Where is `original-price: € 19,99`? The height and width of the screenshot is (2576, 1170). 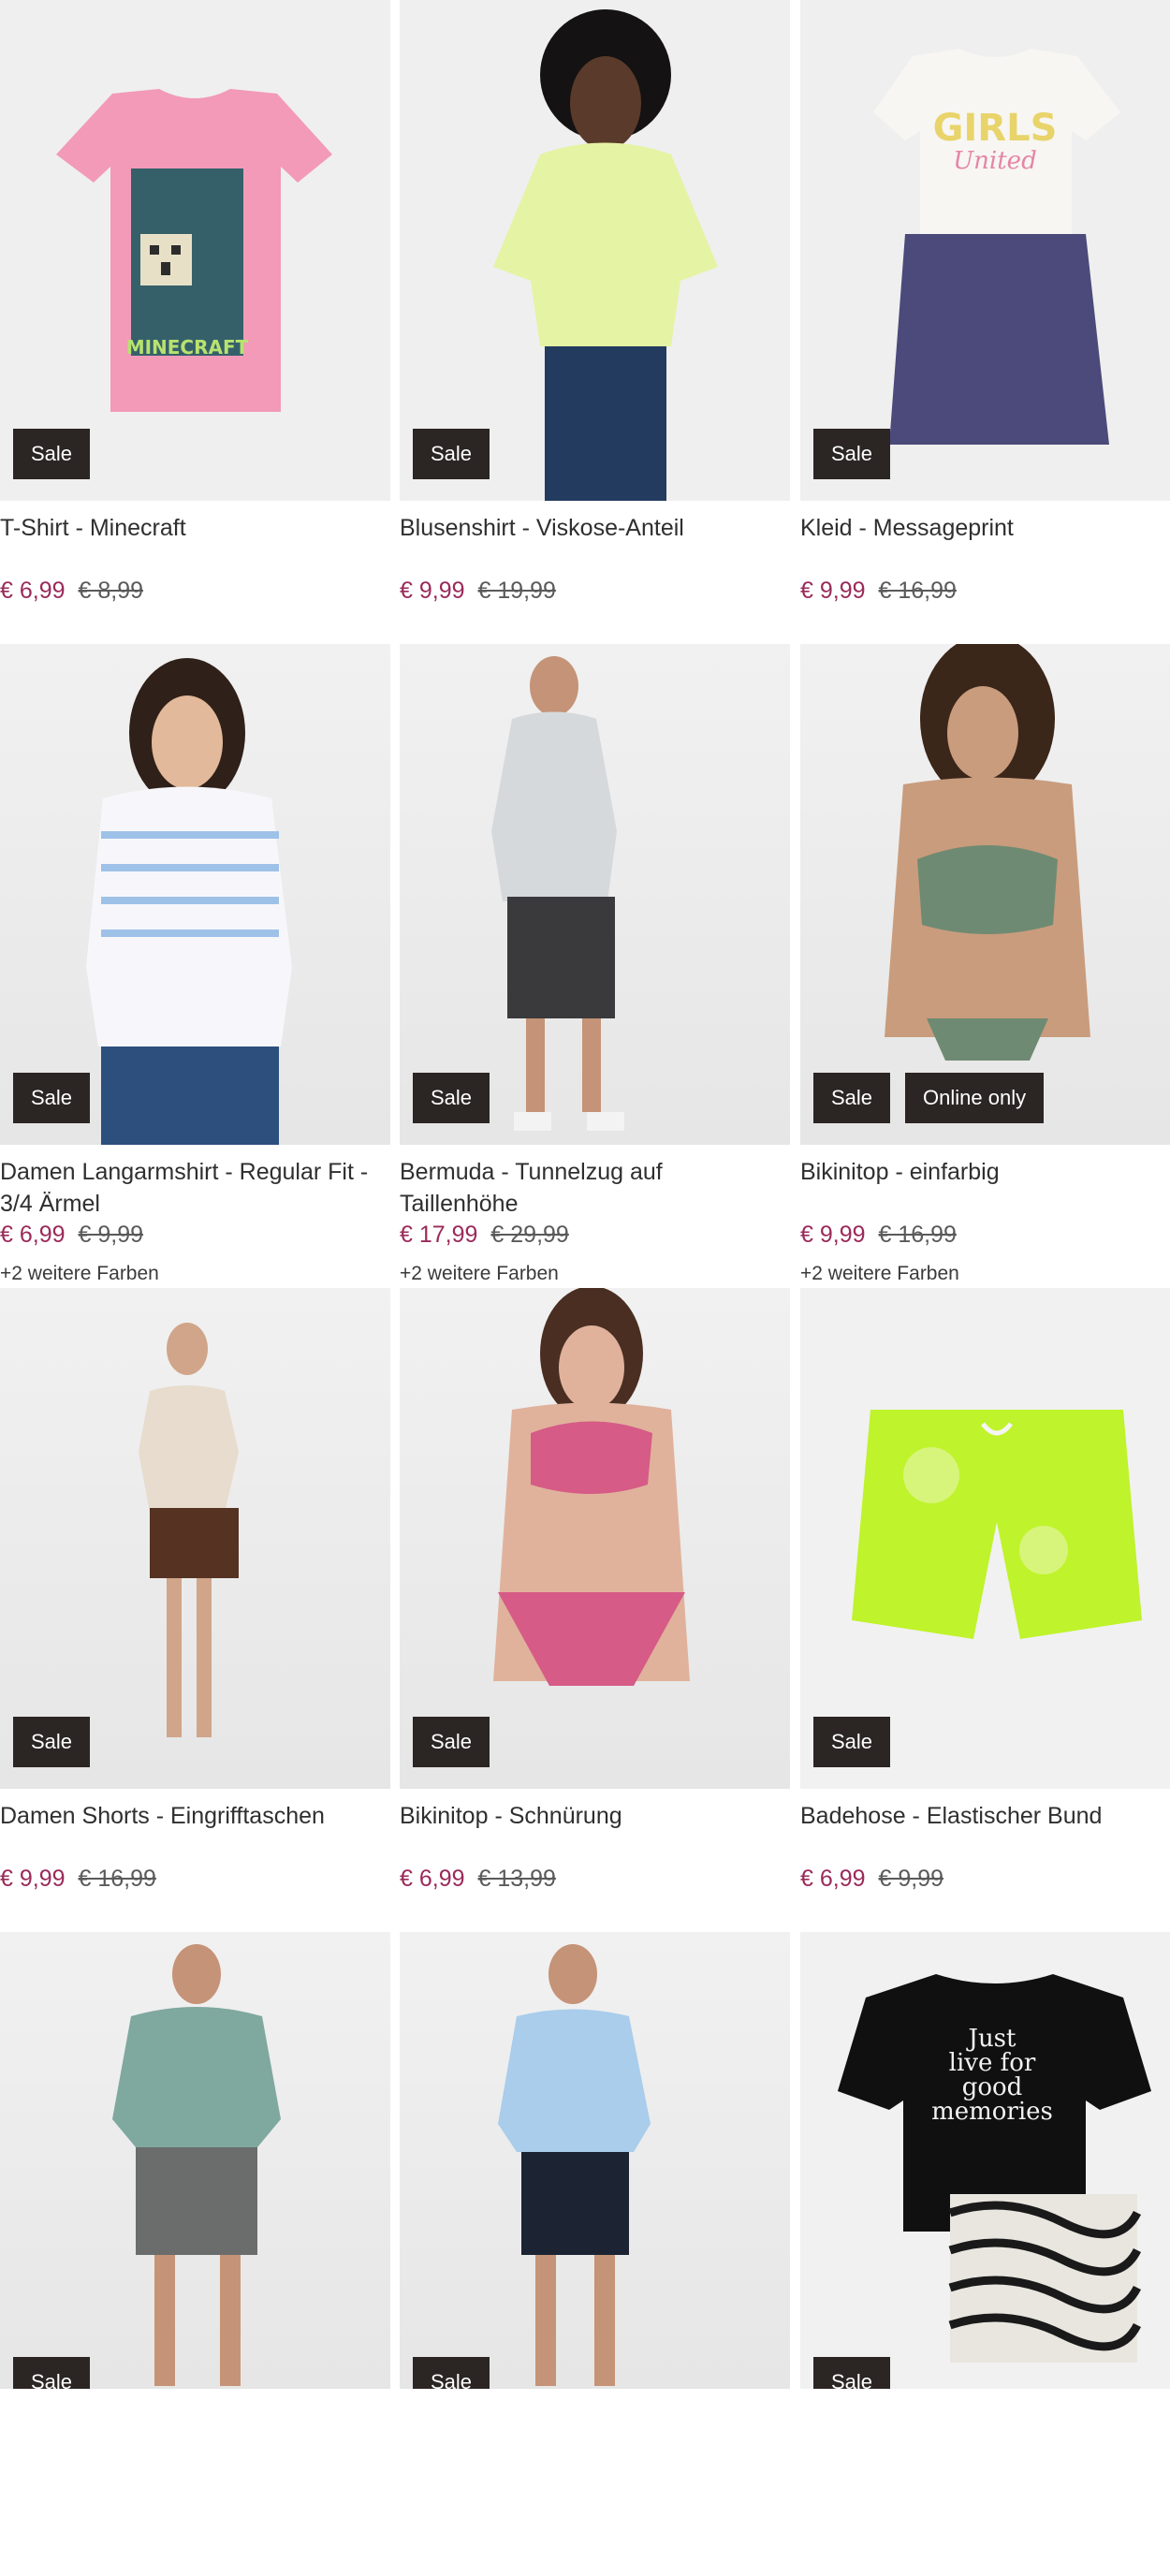
original-price: € 19,99 is located at coordinates (516, 591).